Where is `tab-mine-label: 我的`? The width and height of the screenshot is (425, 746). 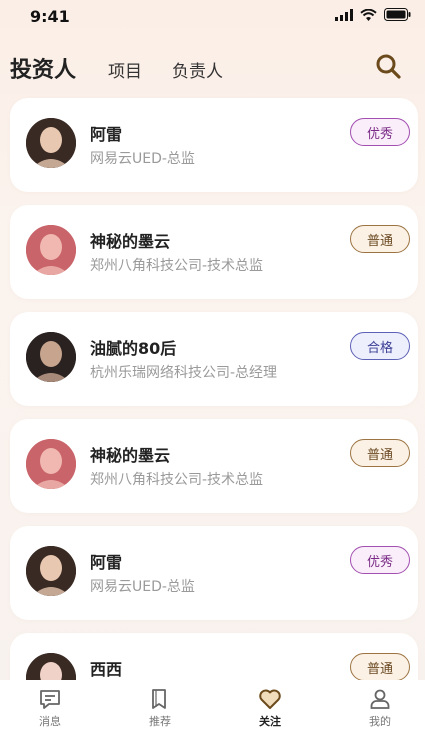
tab-mine-label: 我的 is located at coordinates (380, 721).